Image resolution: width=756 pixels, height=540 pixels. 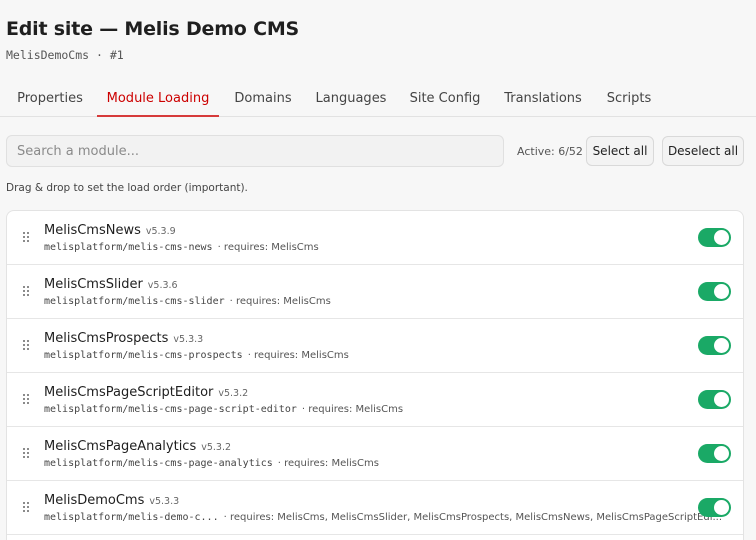 What do you see at coordinates (445, 99) in the screenshot?
I see `tab-site-config: Site Config` at bounding box center [445, 99].